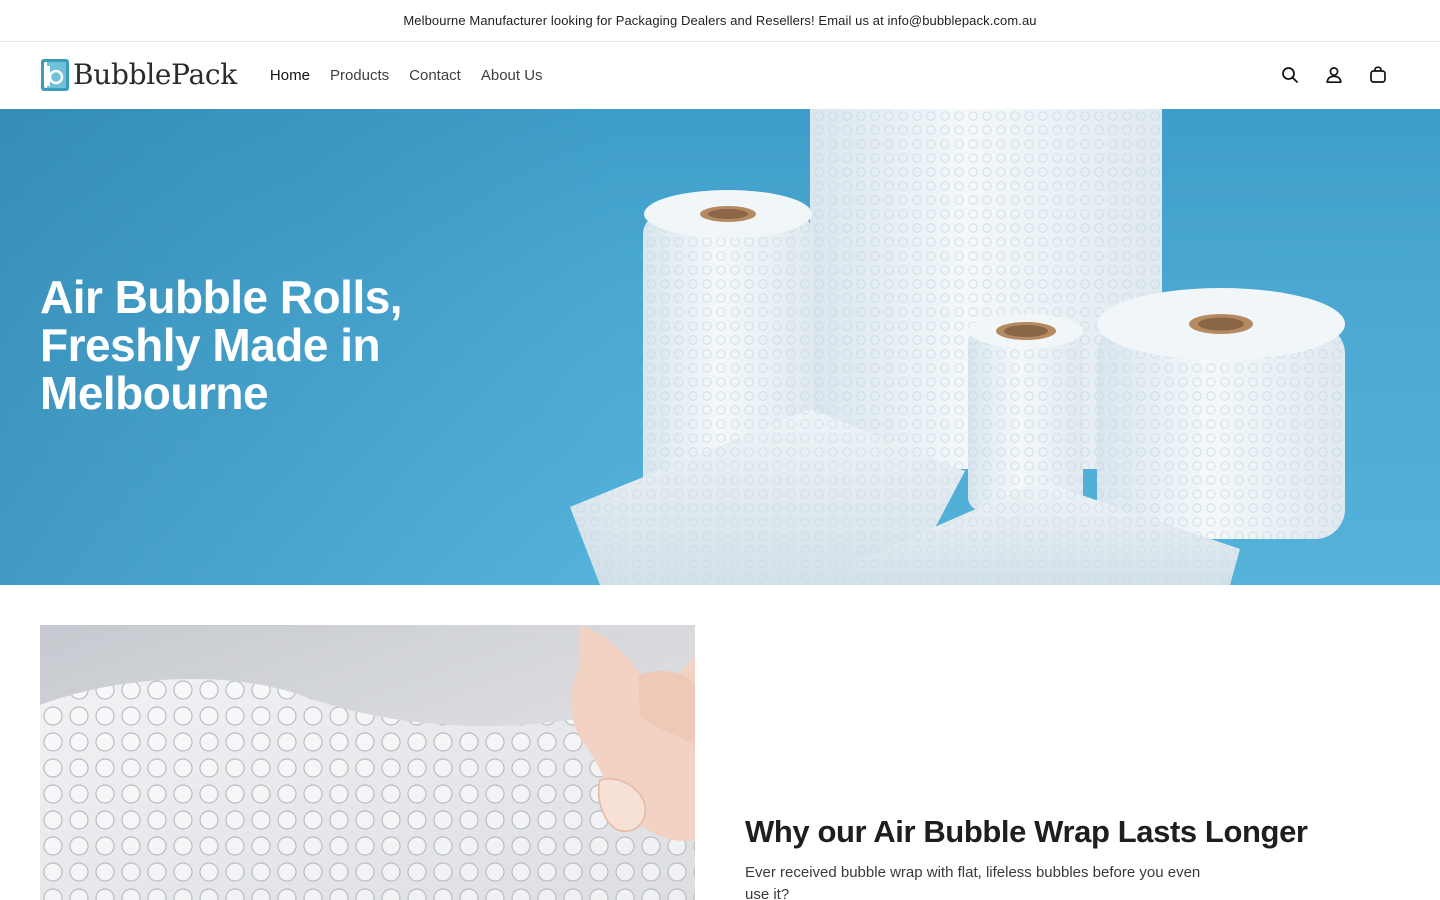 The height and width of the screenshot is (900, 1440). What do you see at coordinates (435, 75) in the screenshot?
I see `nav-contact: Contact` at bounding box center [435, 75].